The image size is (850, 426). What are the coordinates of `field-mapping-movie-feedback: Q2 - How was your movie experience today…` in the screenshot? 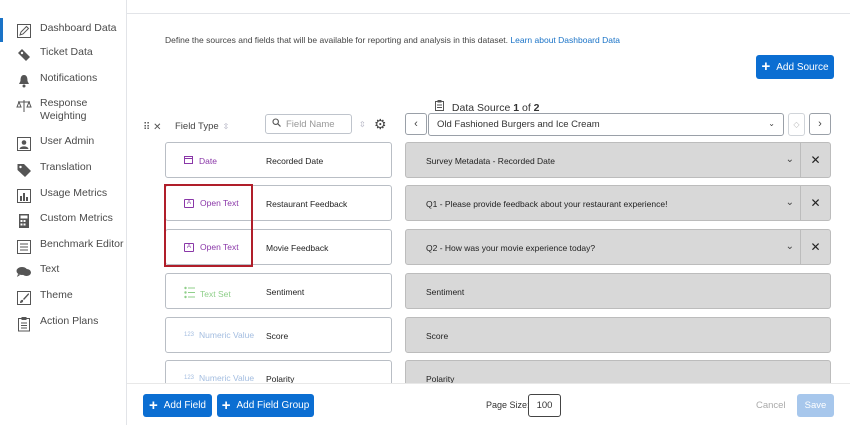 It's located at (618, 247).